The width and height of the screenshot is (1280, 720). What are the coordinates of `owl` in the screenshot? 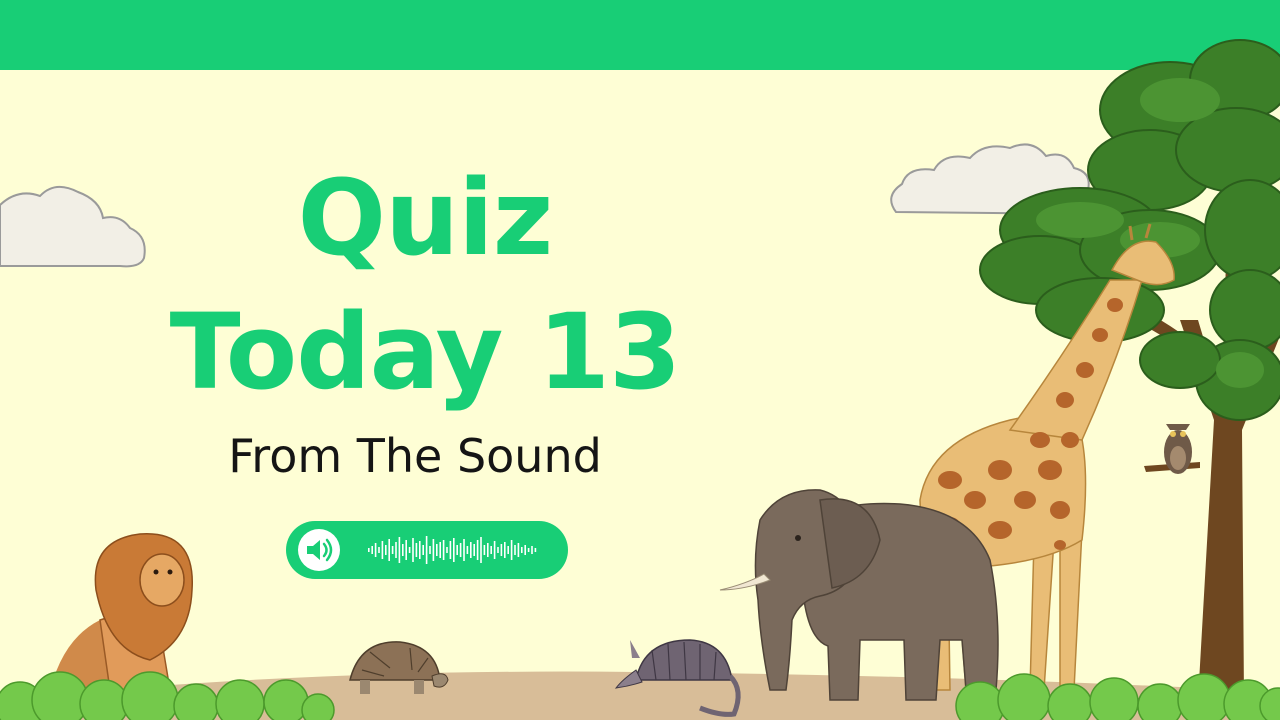 It's located at (1178, 449).